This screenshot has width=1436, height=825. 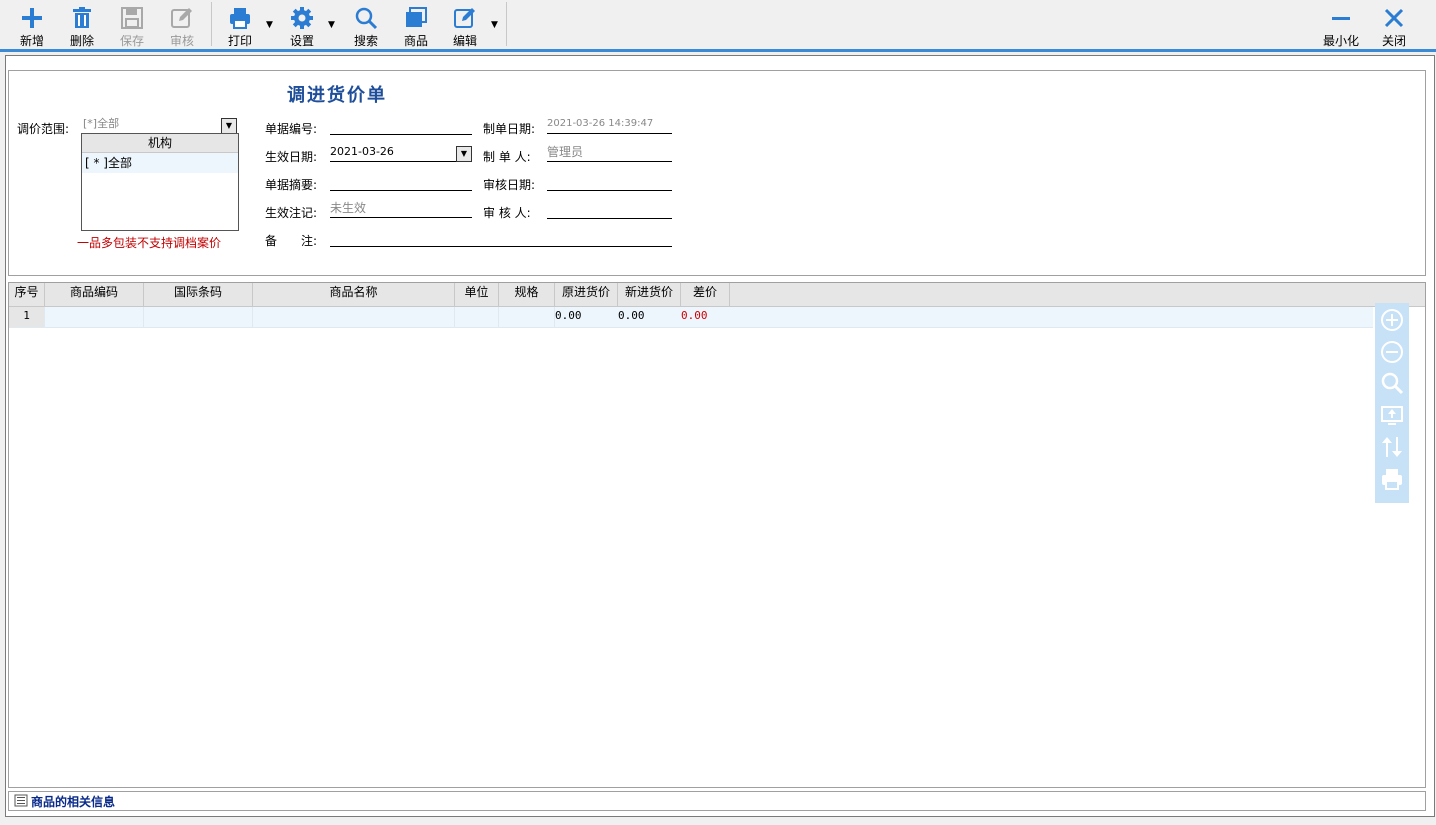 I want to click on close-label: 关闭, so click(x=1393, y=41).